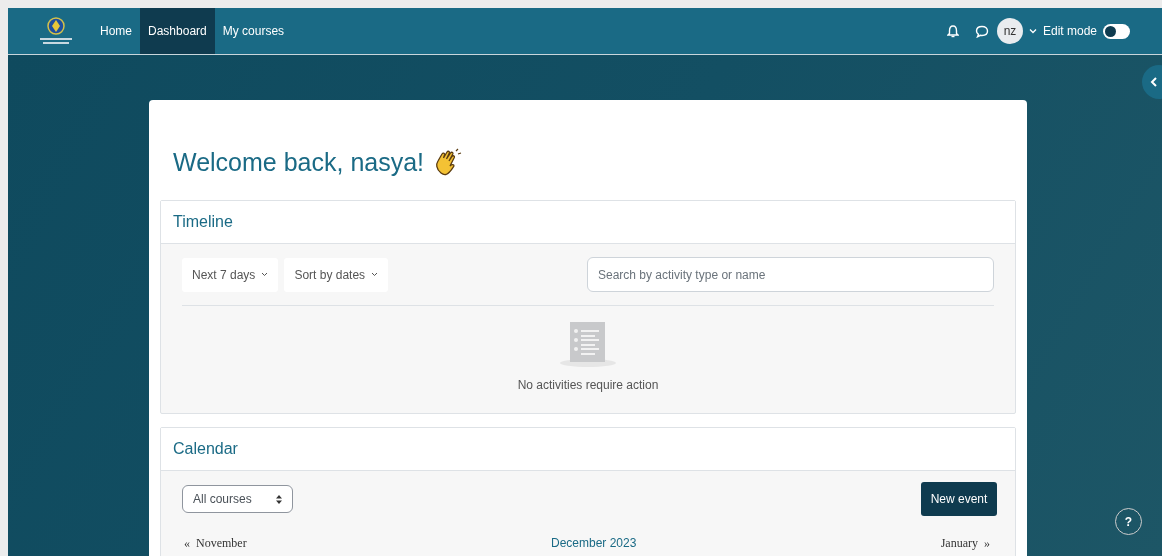  What do you see at coordinates (230, 274) in the screenshot?
I see `filter-dropdown: Next 7 days` at bounding box center [230, 274].